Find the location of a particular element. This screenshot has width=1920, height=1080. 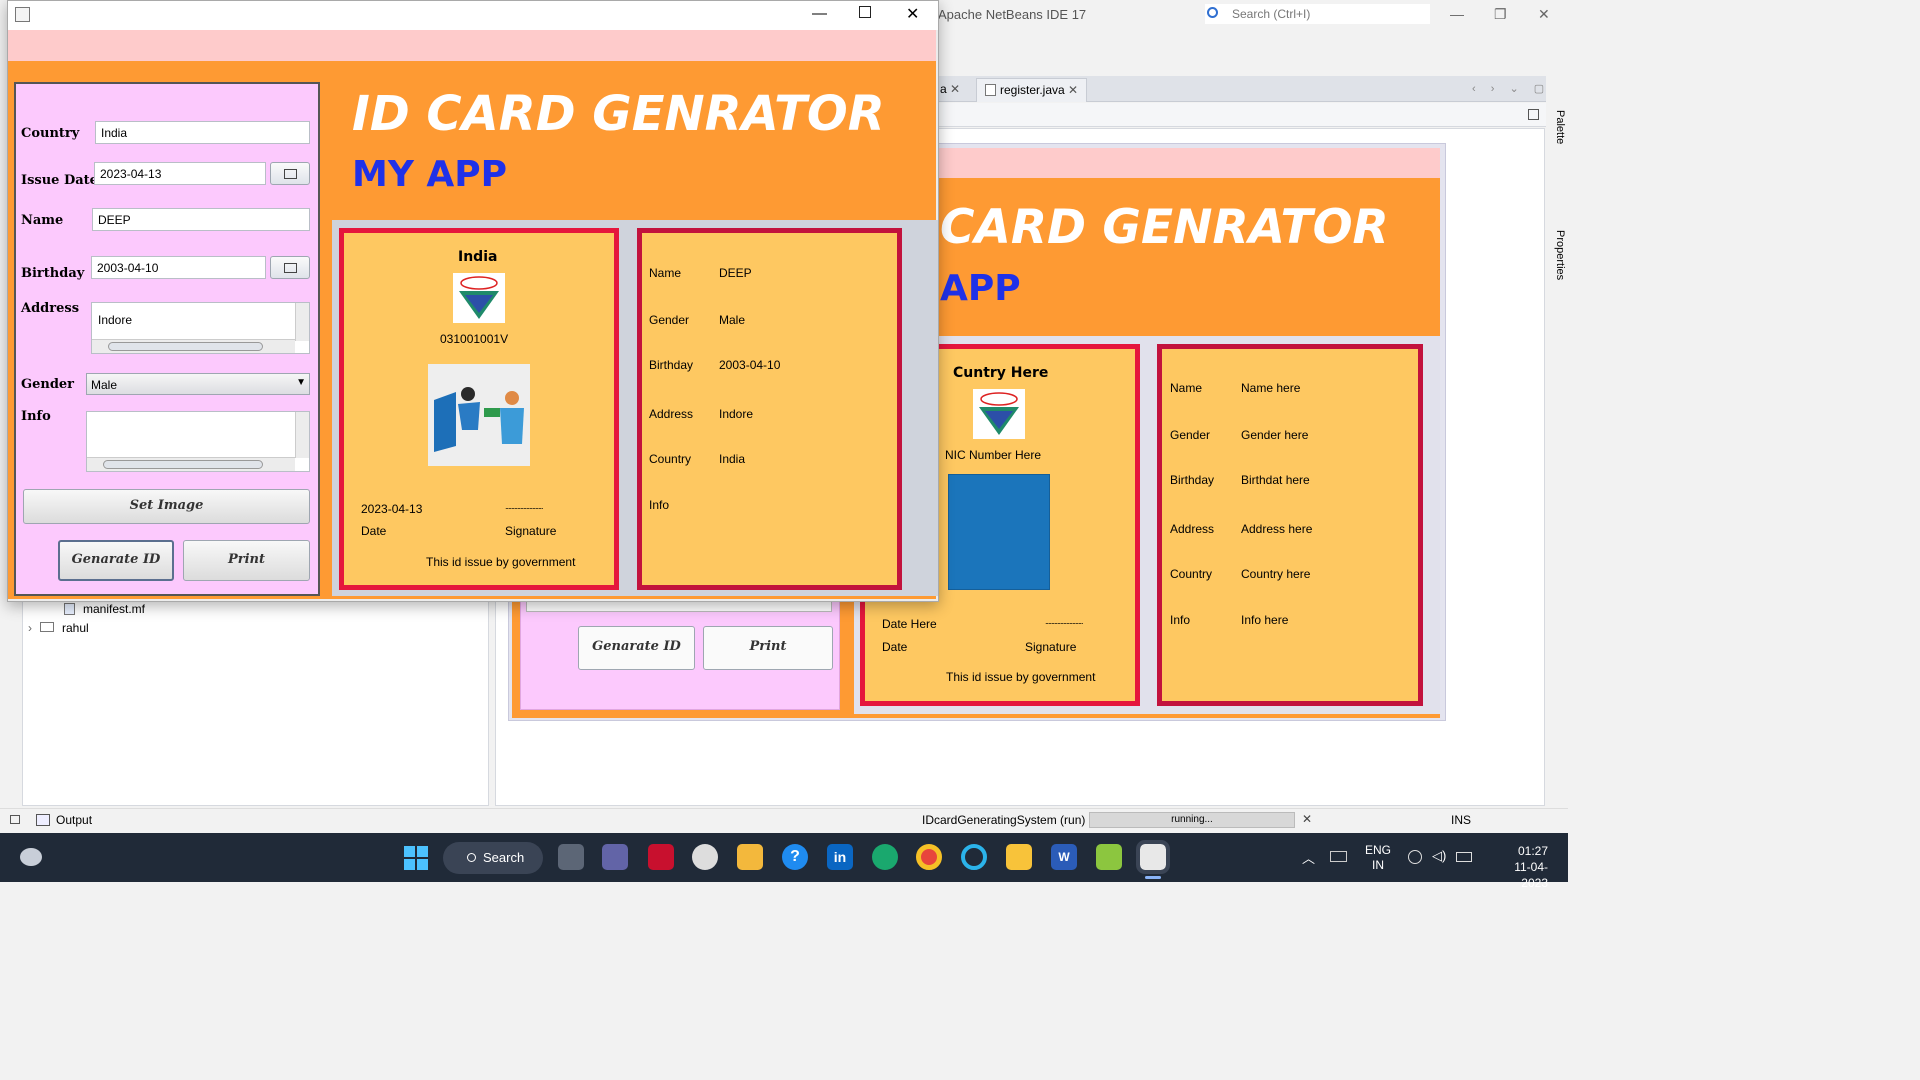

output-tab: Output is located at coordinates (64, 820).